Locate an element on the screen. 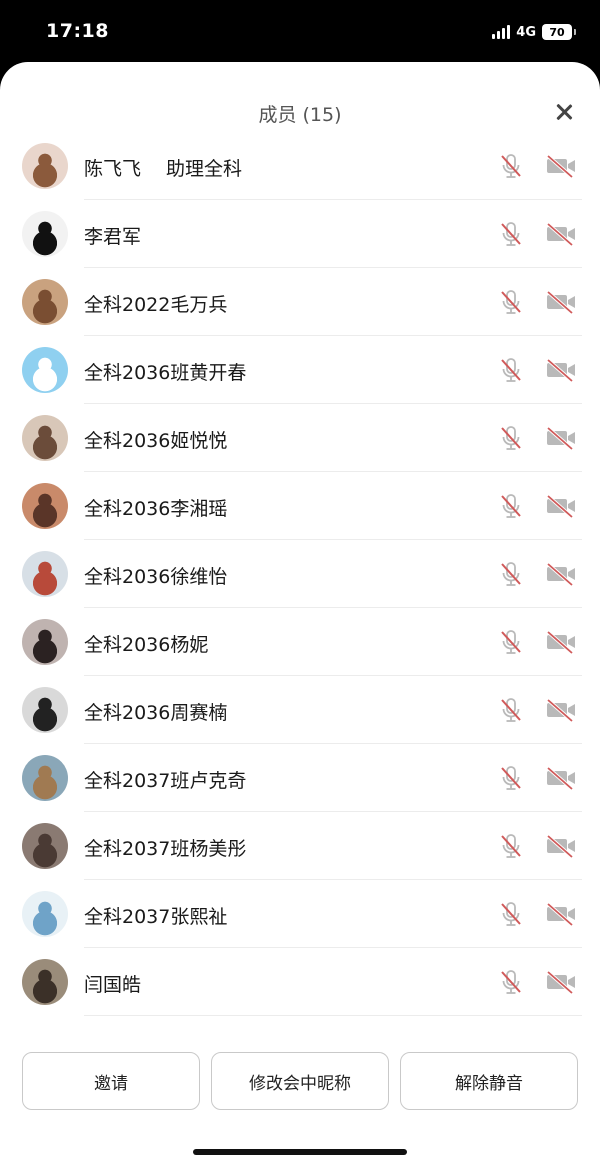 Image resolution: width=600 pixels, height=1167 pixels. member-name: 全科2036杨妮 is located at coordinates (146, 645).